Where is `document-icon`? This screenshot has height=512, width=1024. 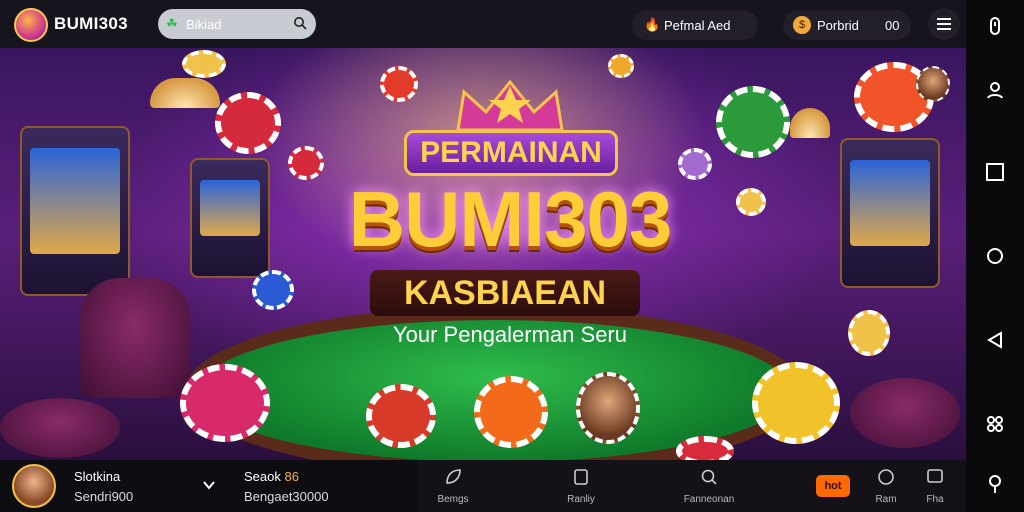
document-icon is located at coordinates (581, 477).